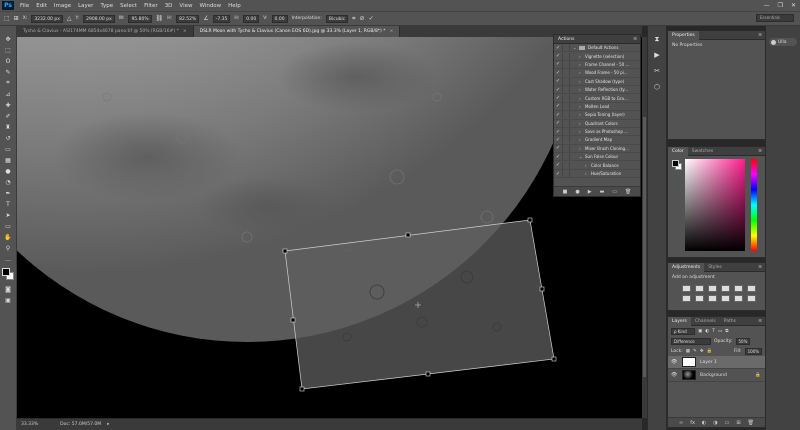 This screenshot has width=800, height=430. I want to click on action-set-row: ✓ ⌄ Default Actions, so click(597, 48).